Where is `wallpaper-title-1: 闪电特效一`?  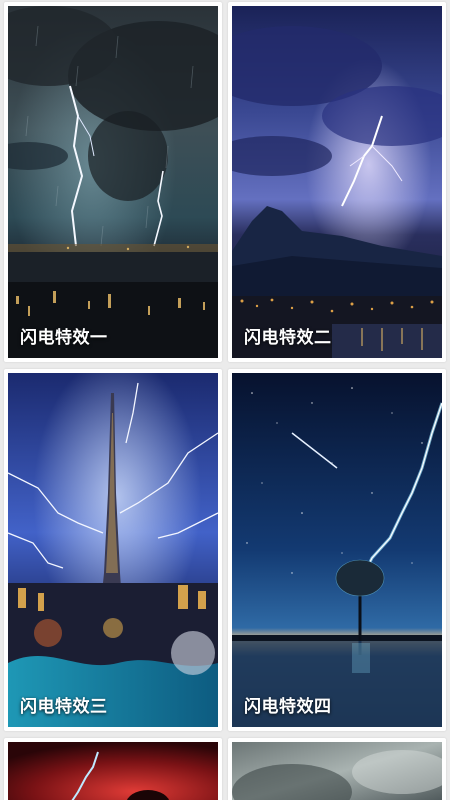 wallpaper-title-1: 闪电特效一 is located at coordinates (64, 338).